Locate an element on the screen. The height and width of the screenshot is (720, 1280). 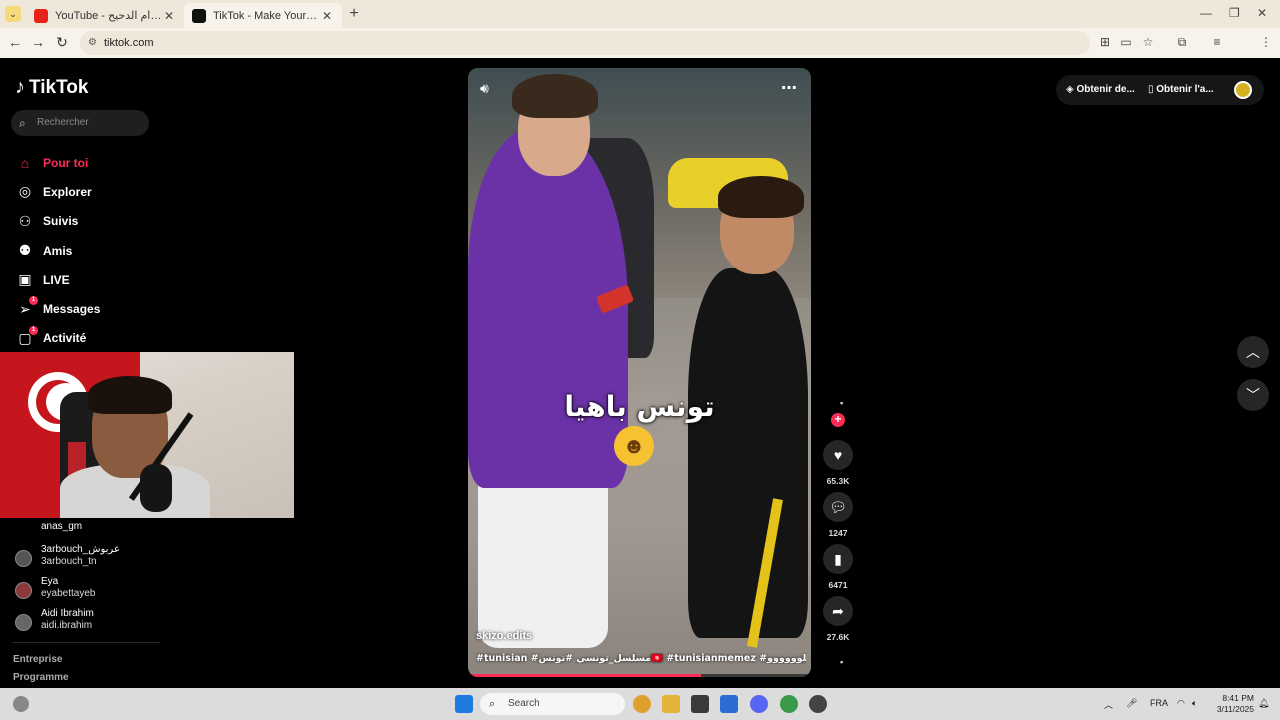
like-count: 65.3K is located at coordinates (838, 481).